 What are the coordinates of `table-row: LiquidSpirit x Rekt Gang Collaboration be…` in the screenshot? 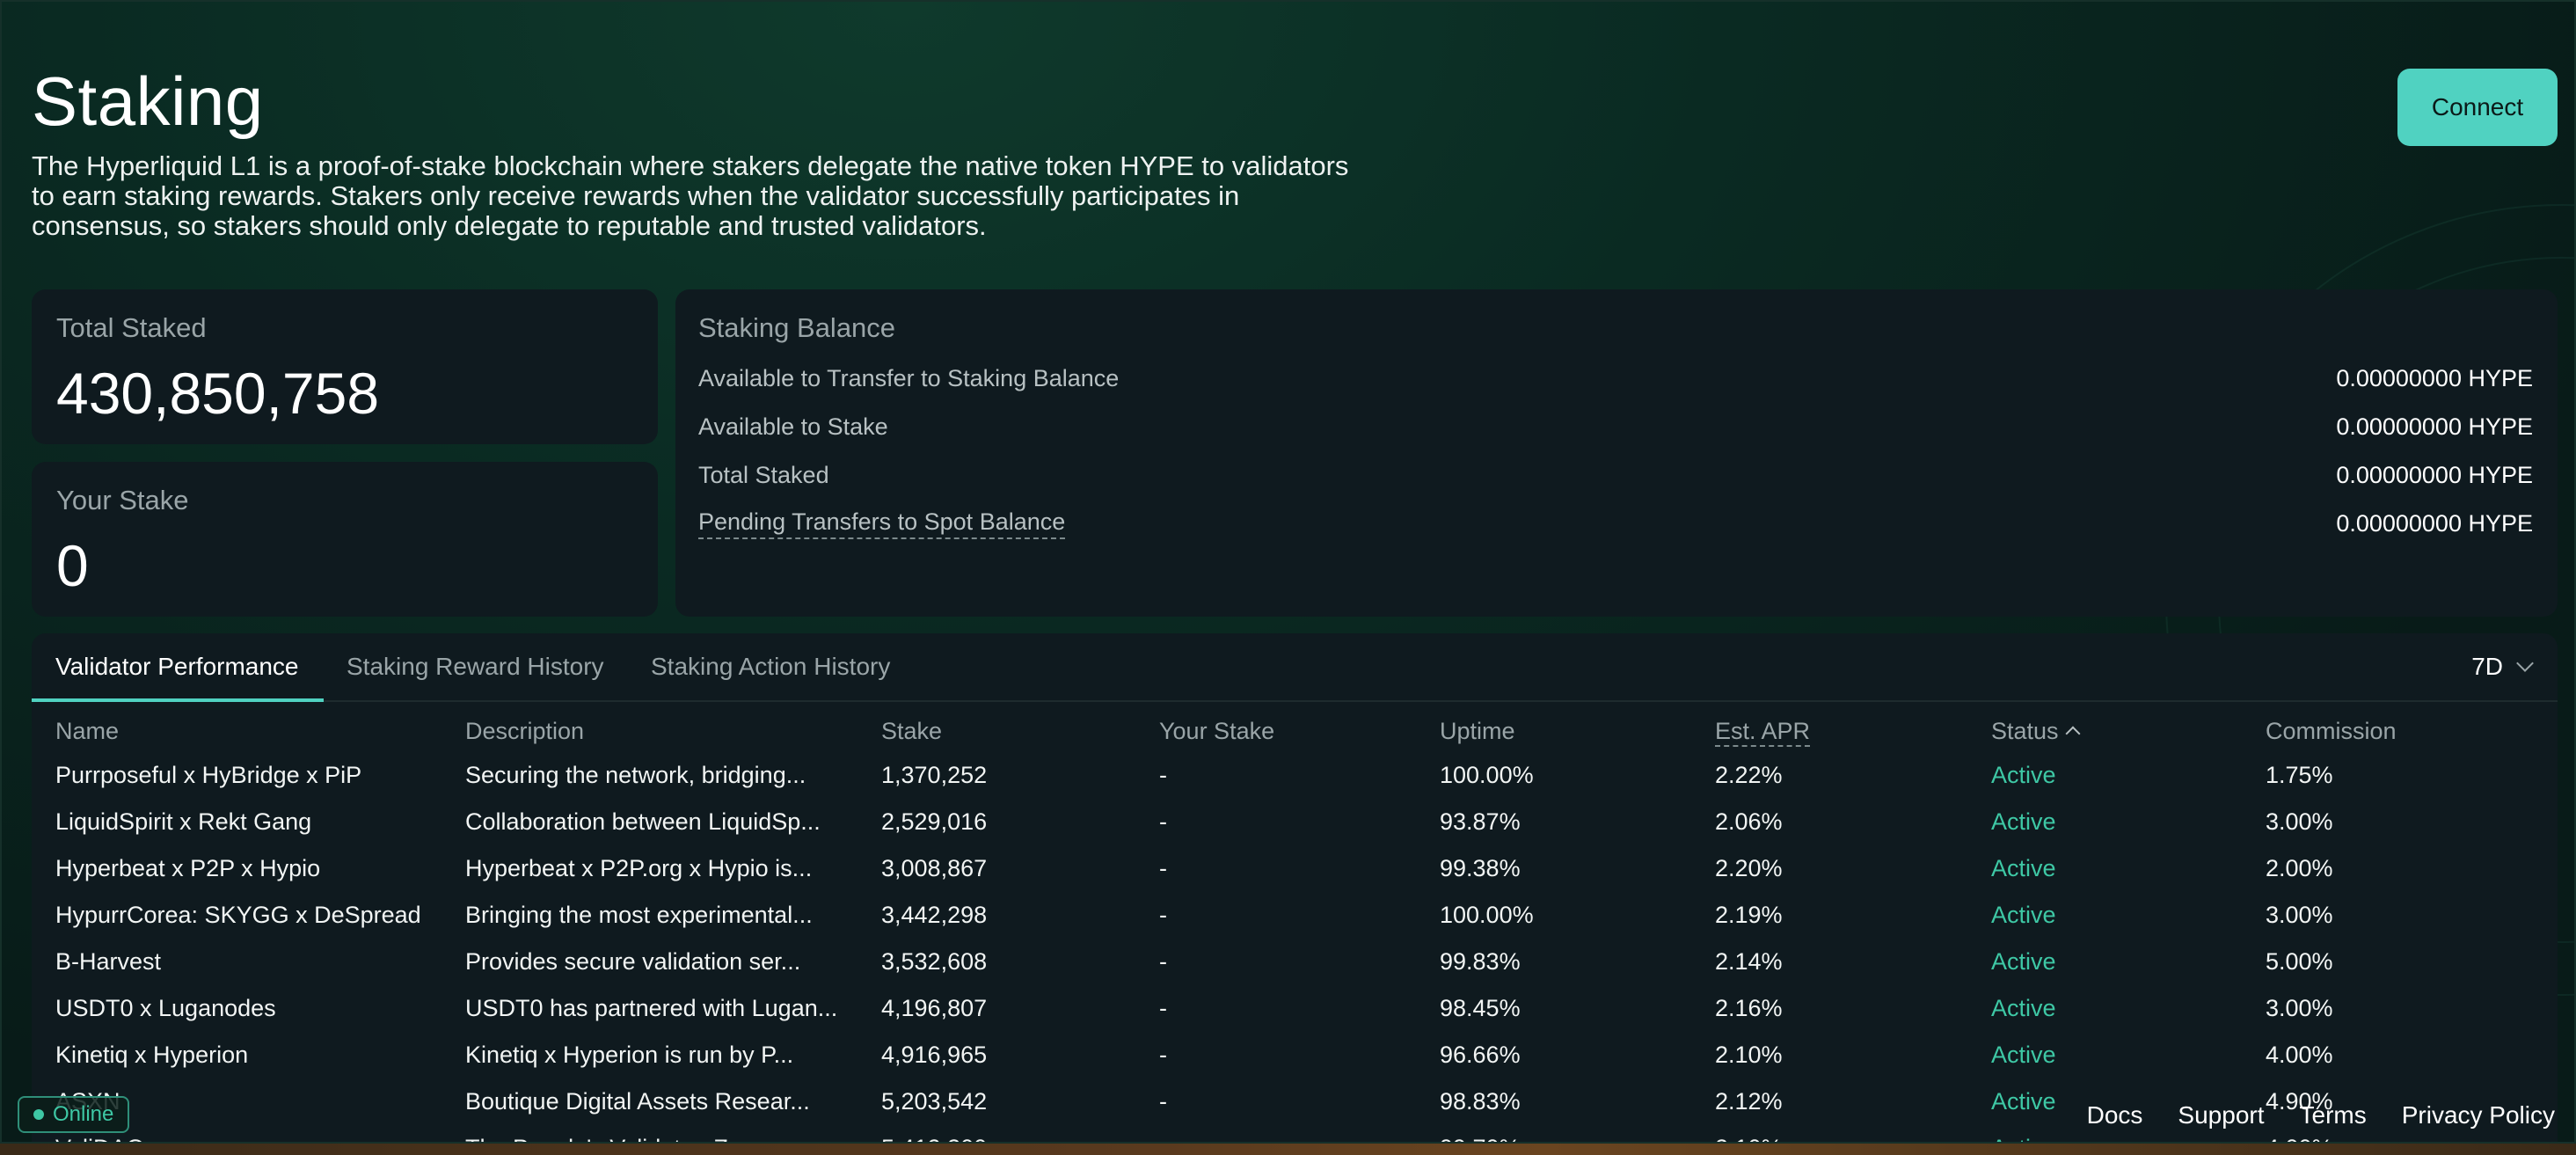 It's located at (1295, 831).